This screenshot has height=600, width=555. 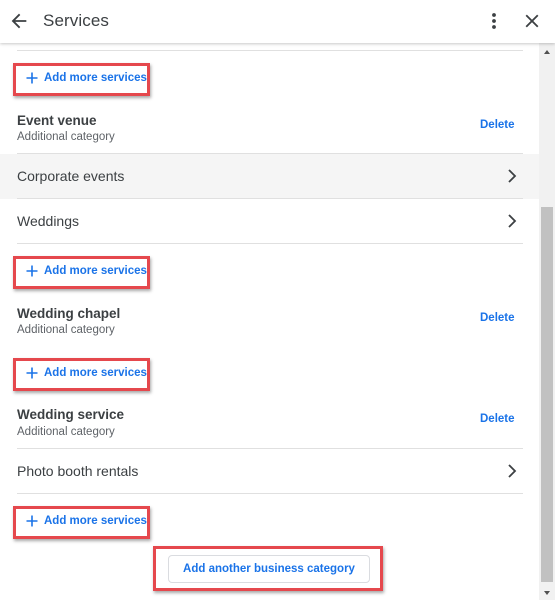 What do you see at coordinates (57, 120) in the screenshot?
I see `category-title: Event venue` at bounding box center [57, 120].